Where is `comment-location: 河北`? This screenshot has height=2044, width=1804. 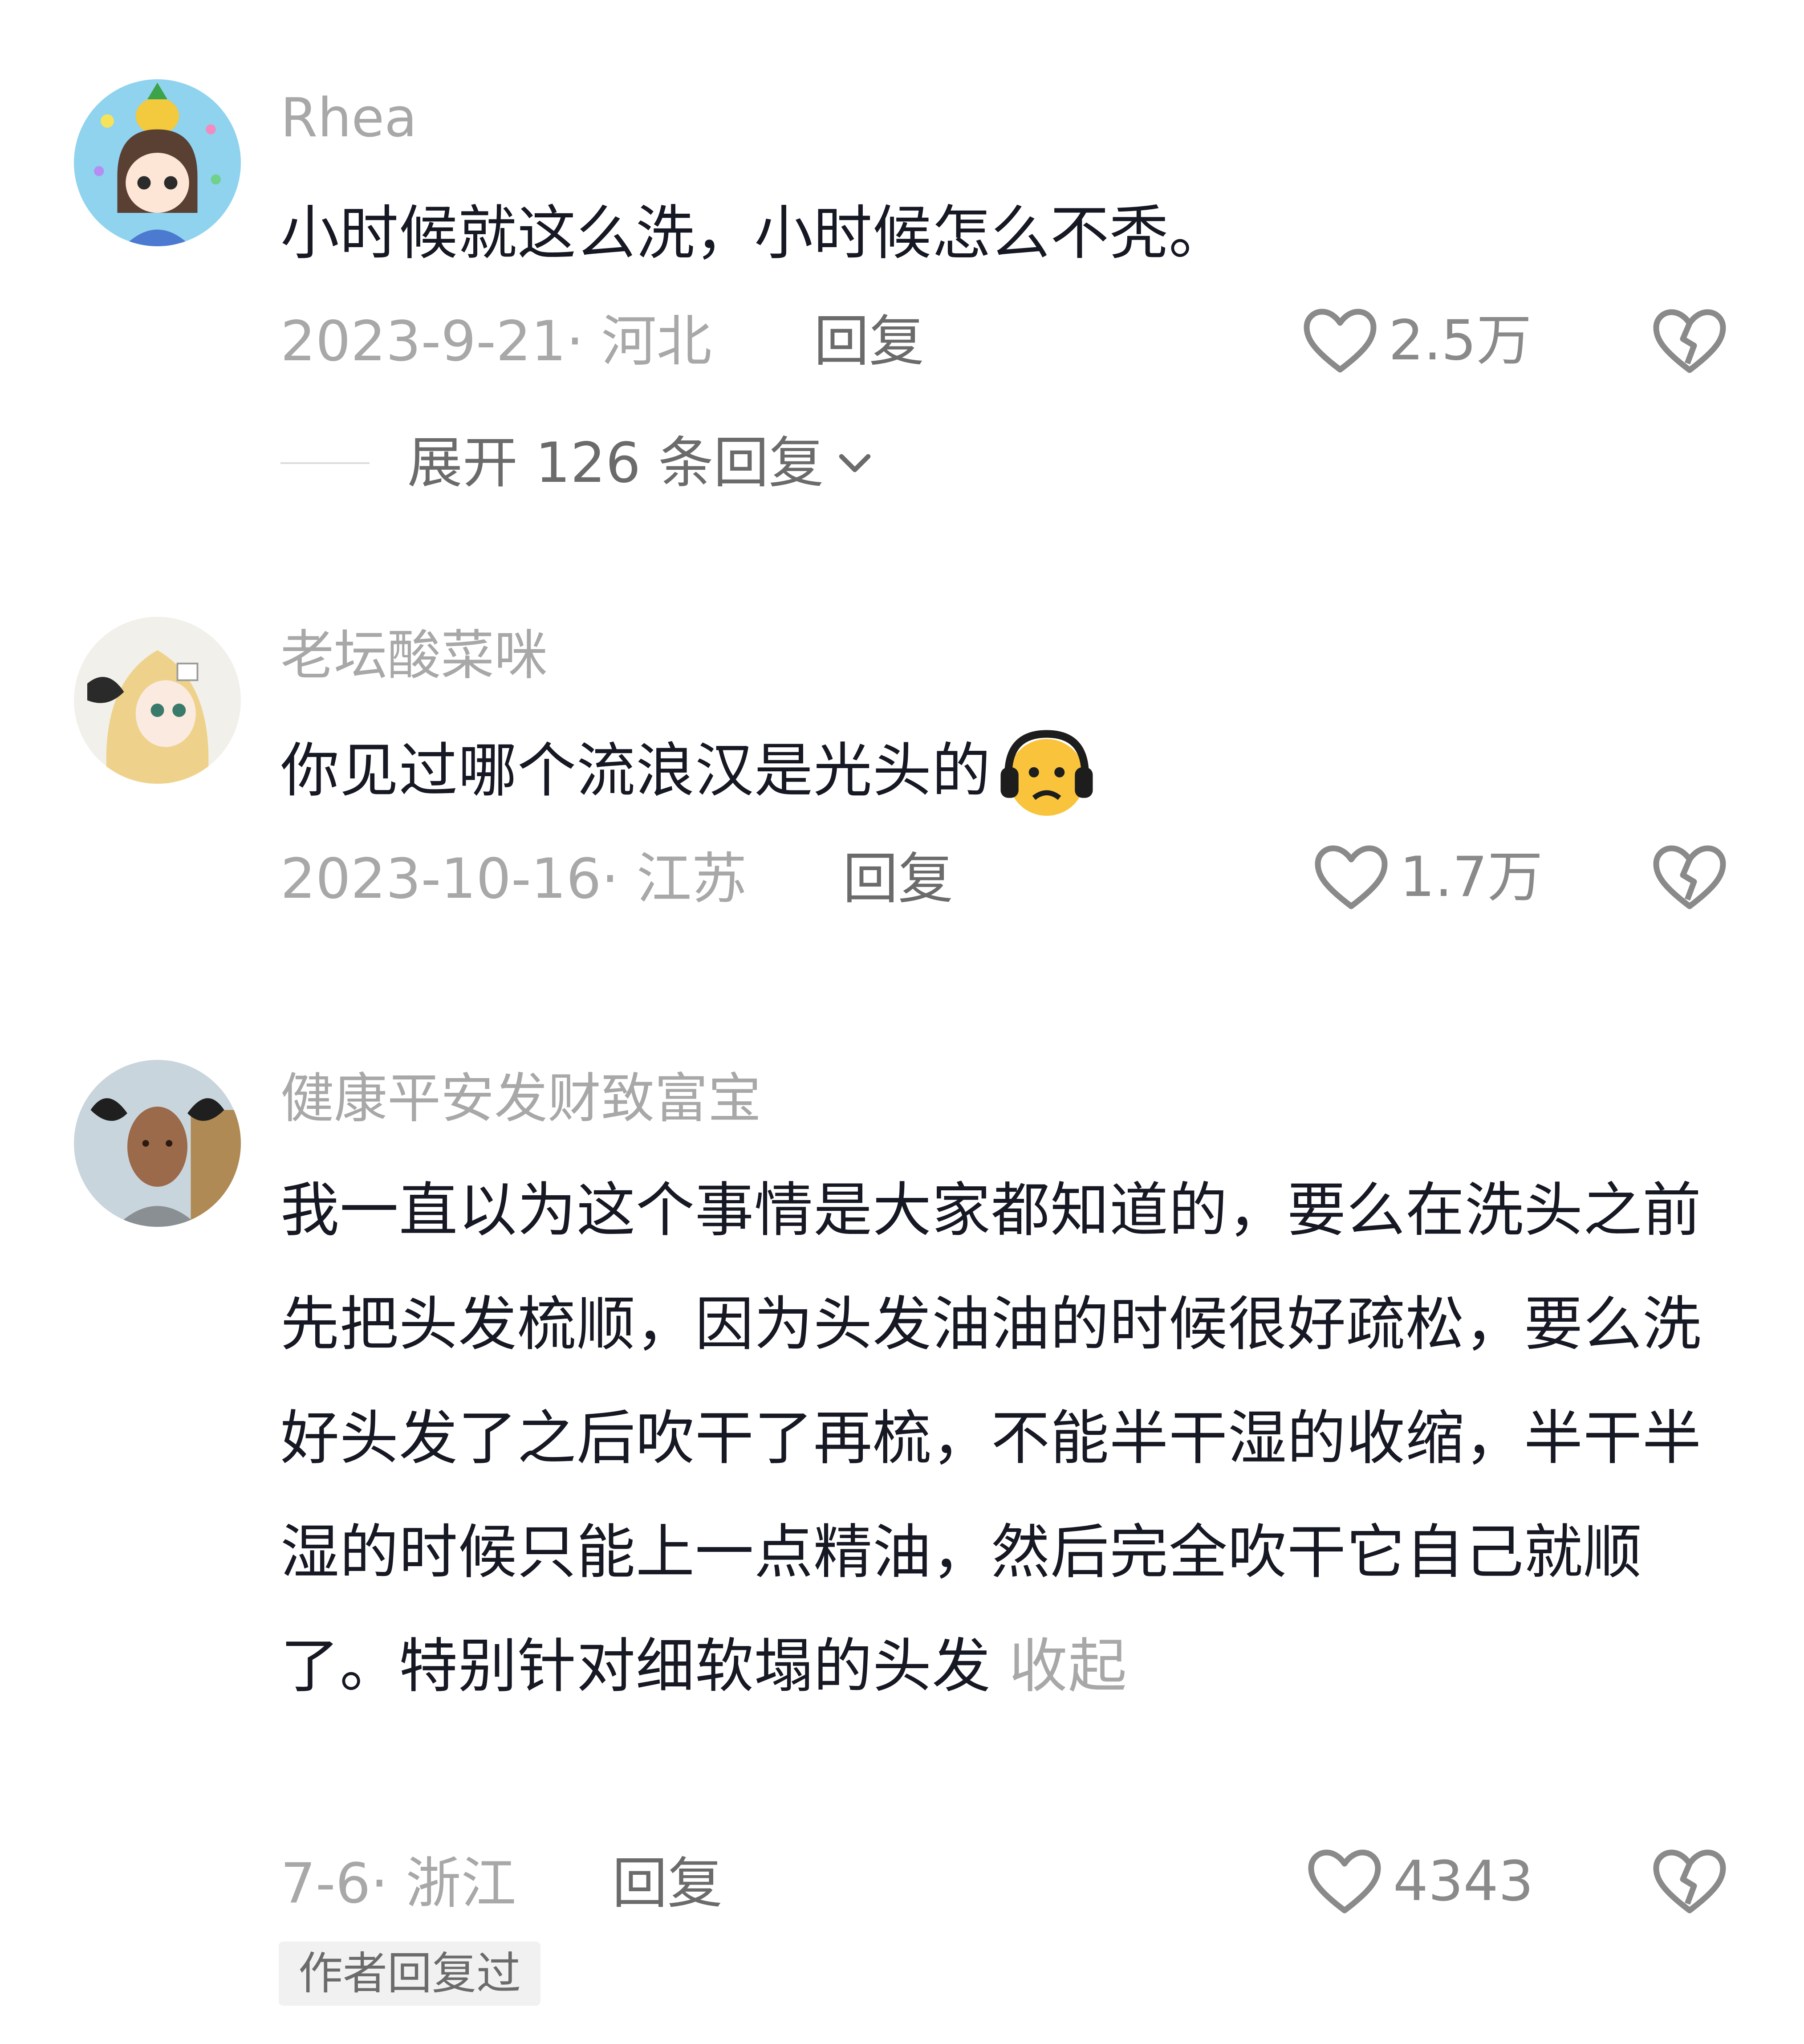
comment-location: 河北 is located at coordinates (656, 342).